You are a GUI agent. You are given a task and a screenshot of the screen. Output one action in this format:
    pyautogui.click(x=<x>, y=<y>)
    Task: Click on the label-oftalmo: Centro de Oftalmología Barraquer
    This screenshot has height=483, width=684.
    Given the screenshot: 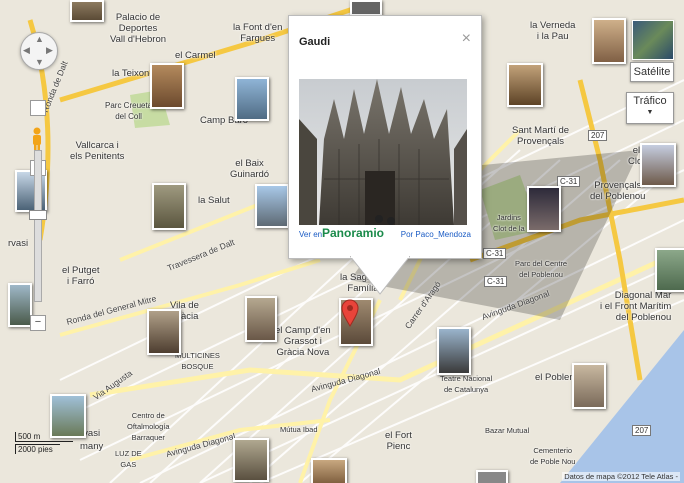 What is the action you would take?
    pyautogui.click(x=148, y=426)
    